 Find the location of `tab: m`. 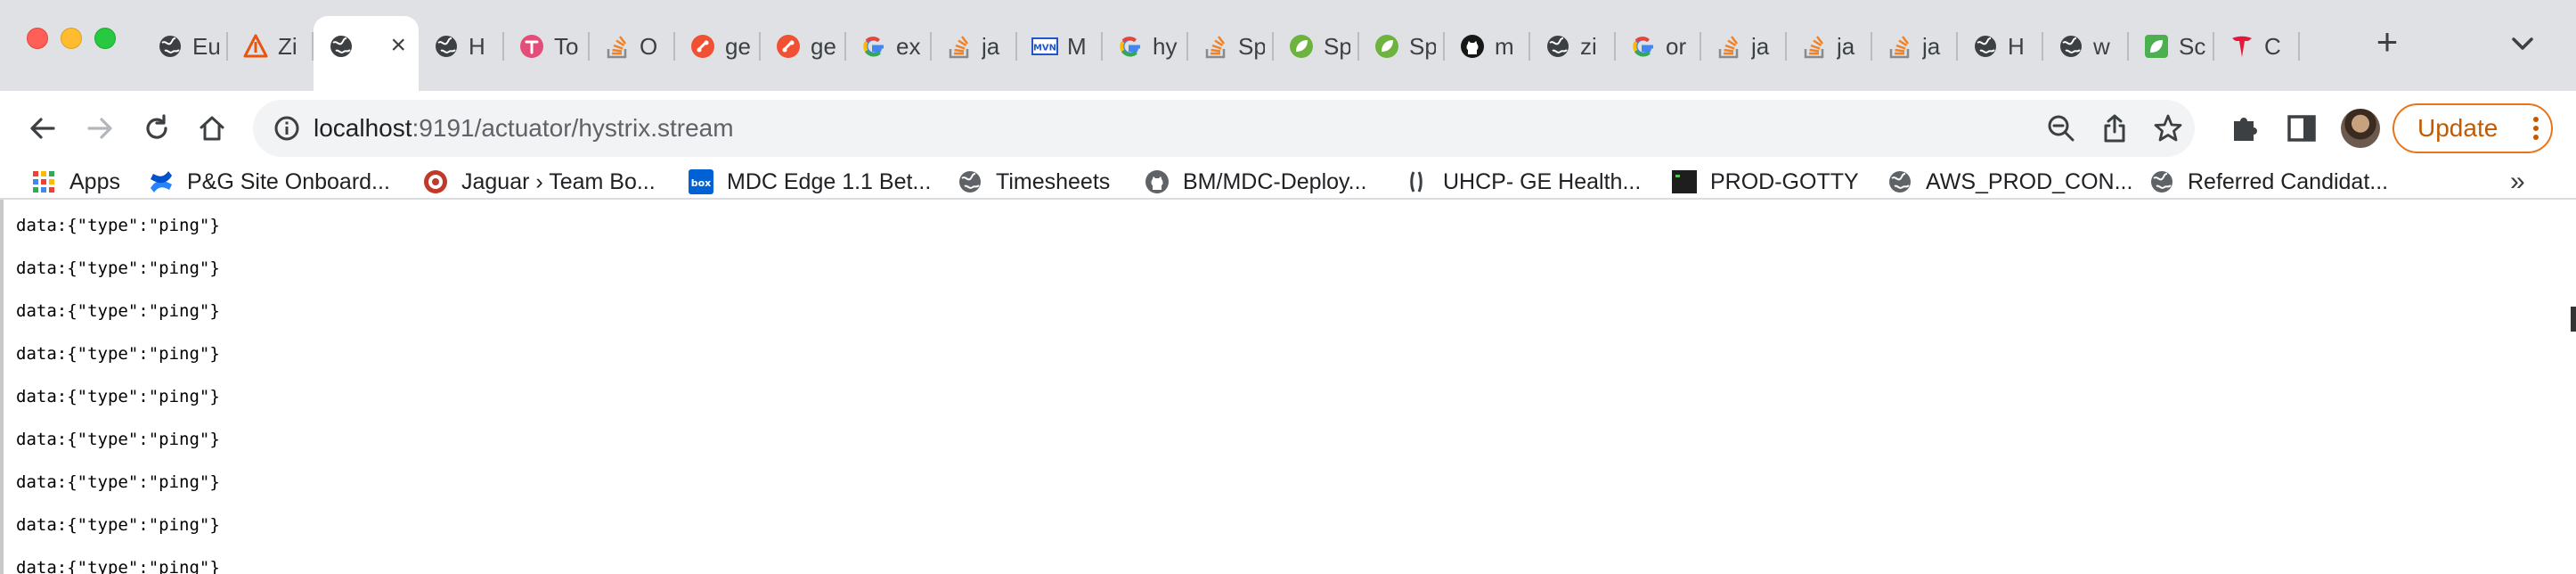

tab: m is located at coordinates (1487, 47).